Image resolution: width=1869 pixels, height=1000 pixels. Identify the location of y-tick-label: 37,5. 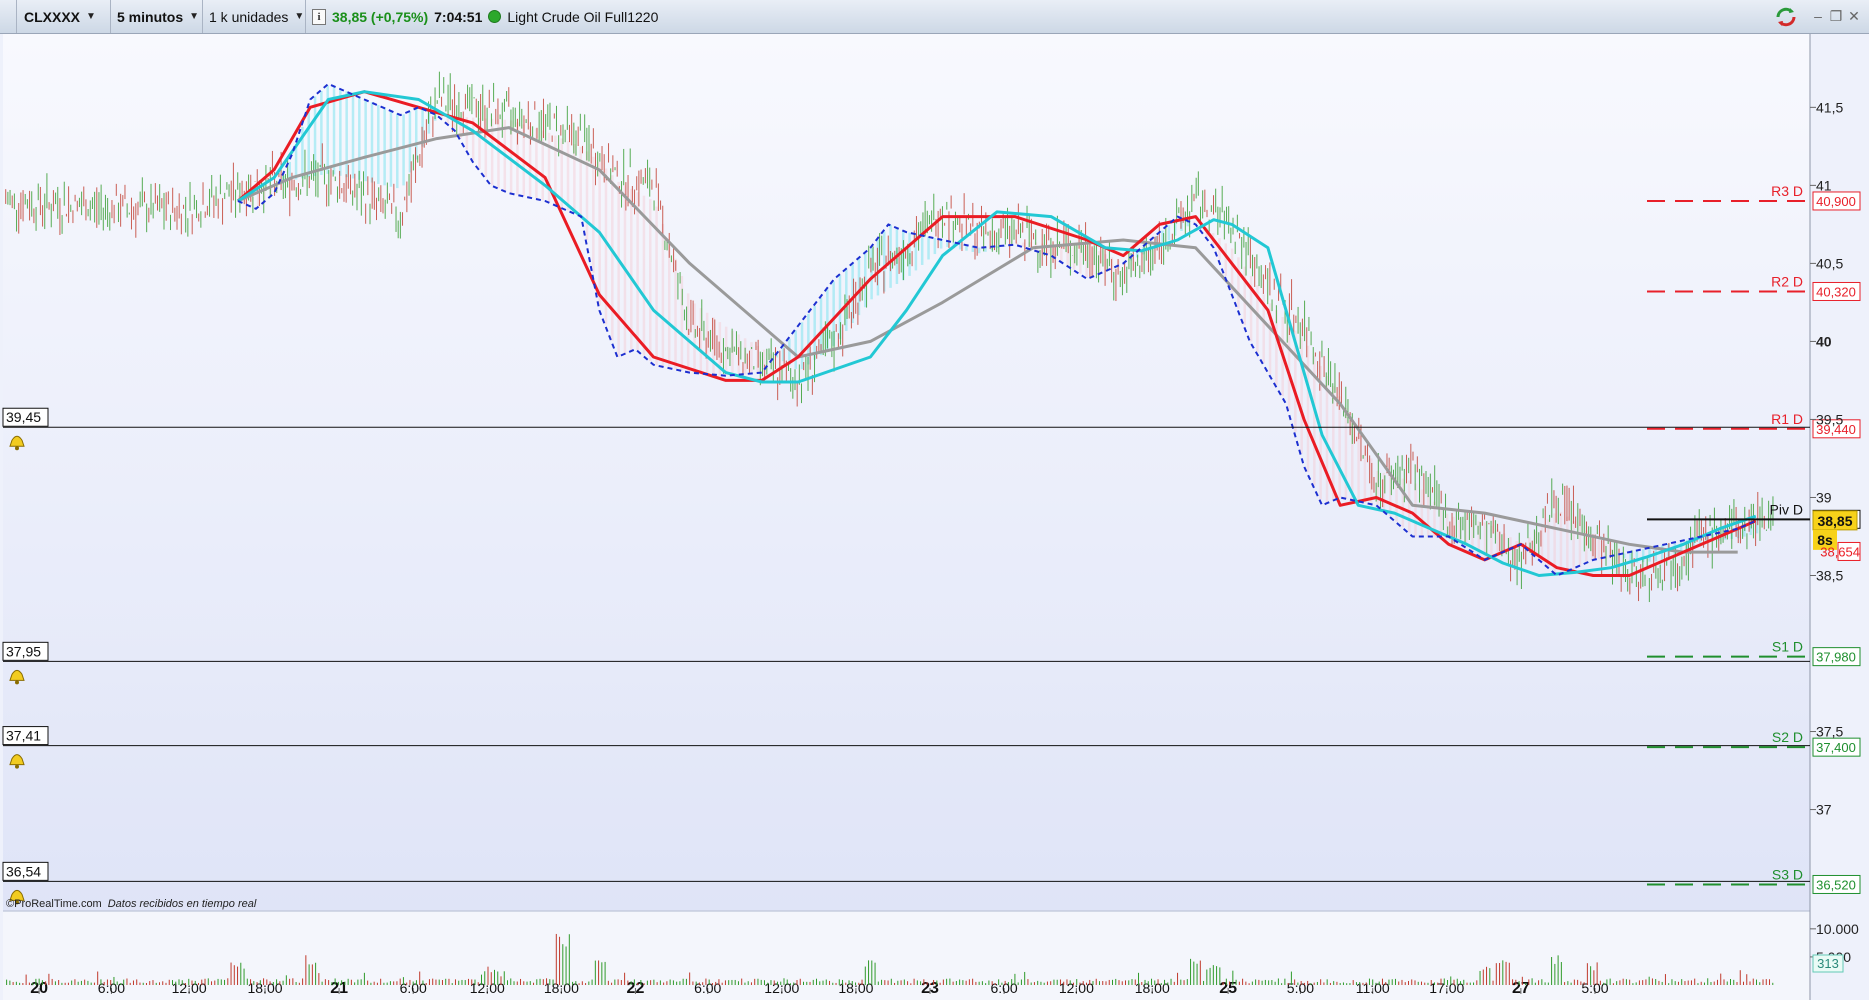
(1829, 732).